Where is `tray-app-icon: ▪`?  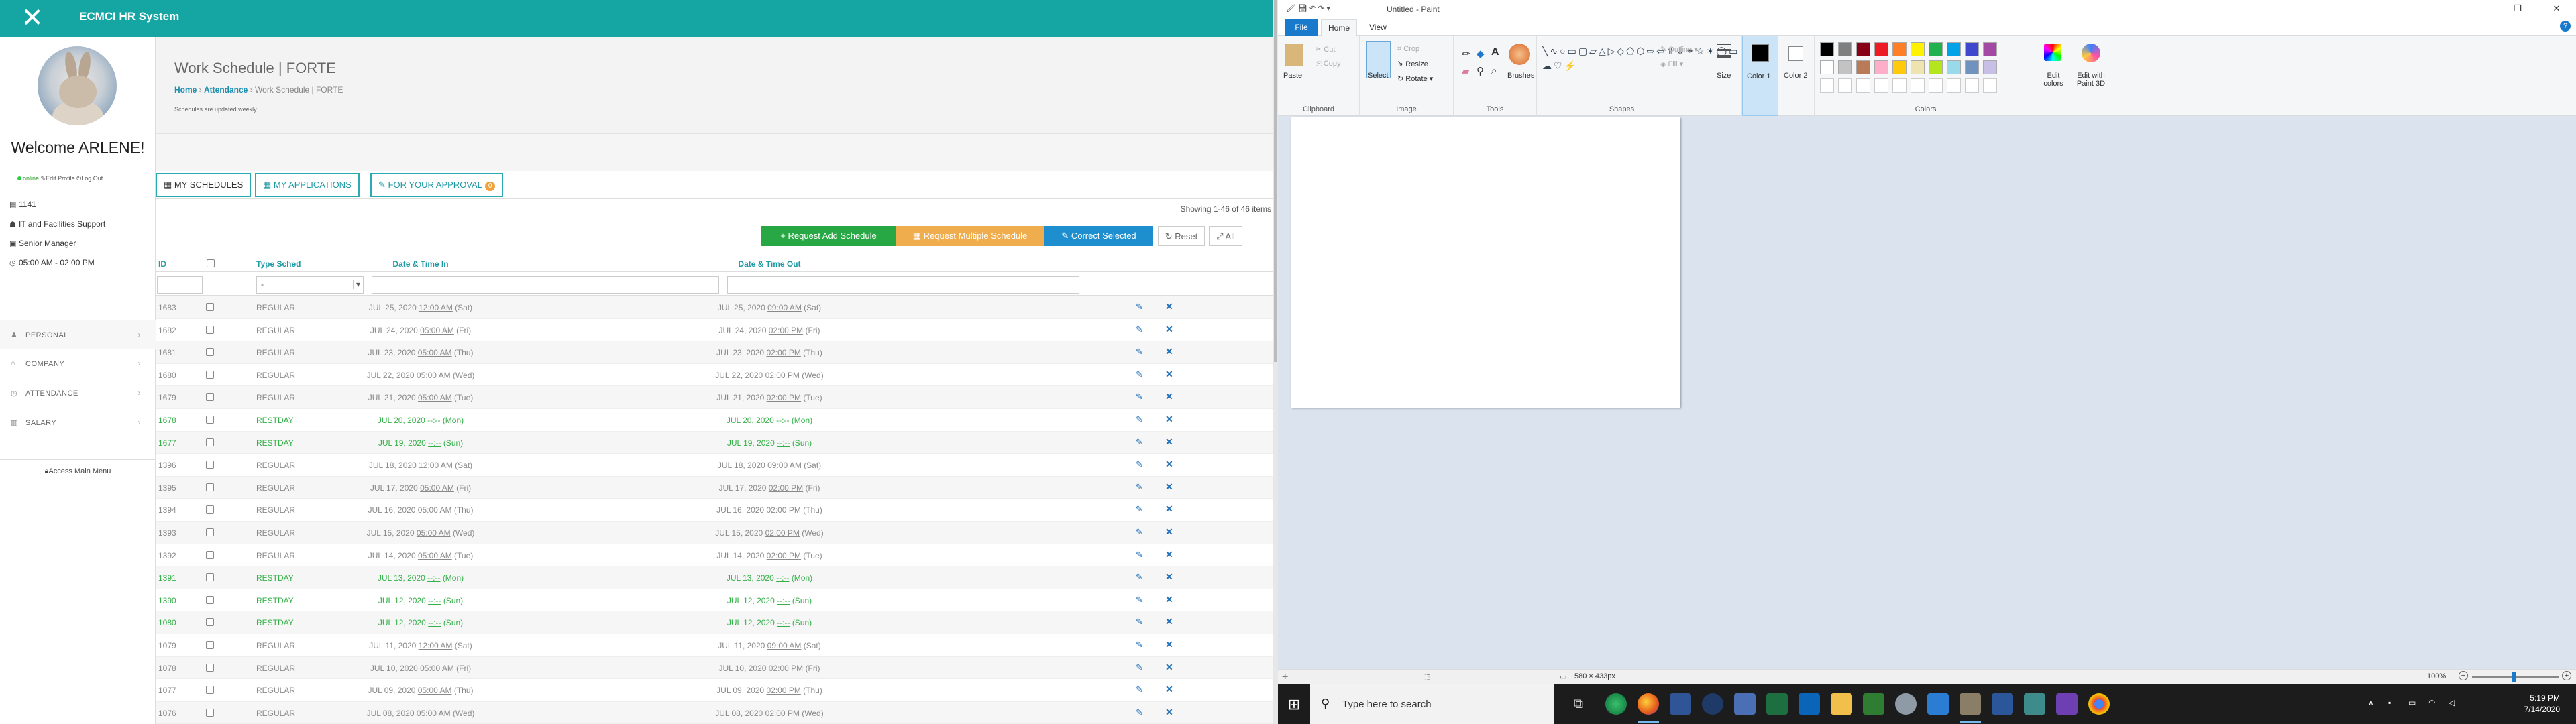 tray-app-icon: ▪ is located at coordinates (2389, 702).